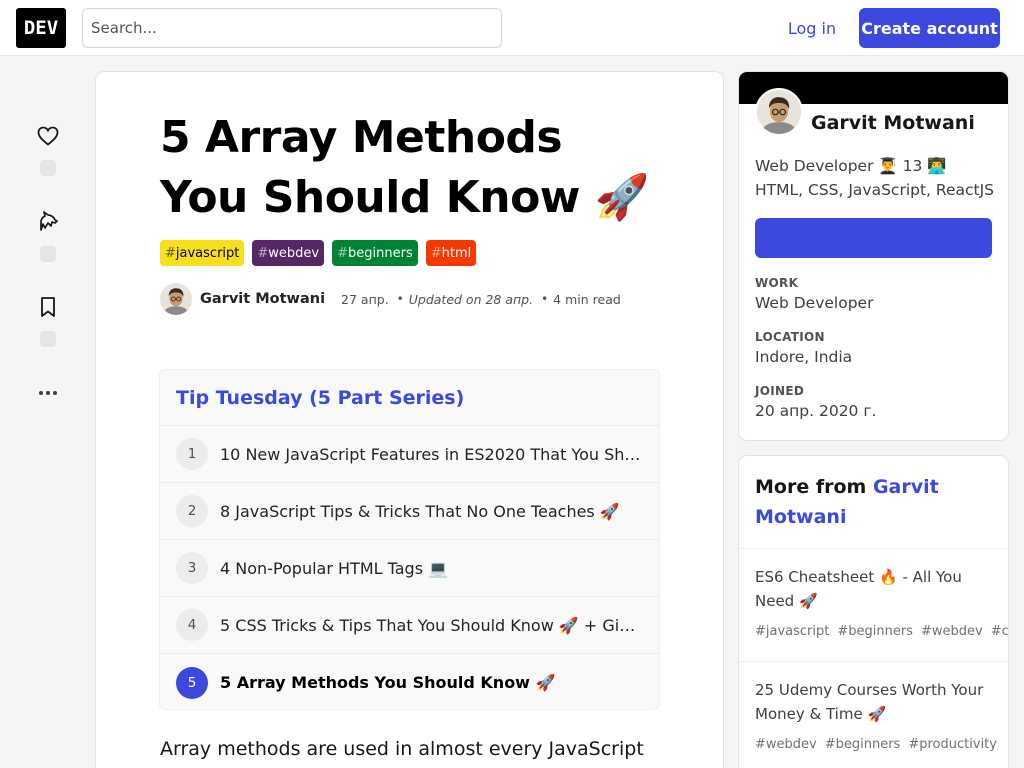 This screenshot has height=768, width=1024. I want to click on unicorn-reaction-button, so click(48, 236).